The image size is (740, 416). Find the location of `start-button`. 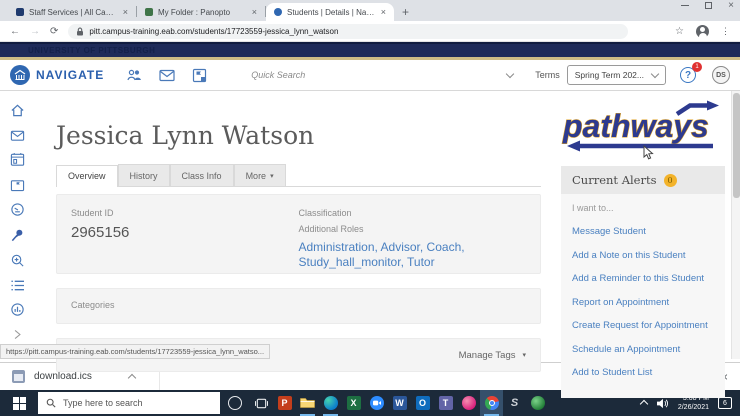

start-button is located at coordinates (19, 403).